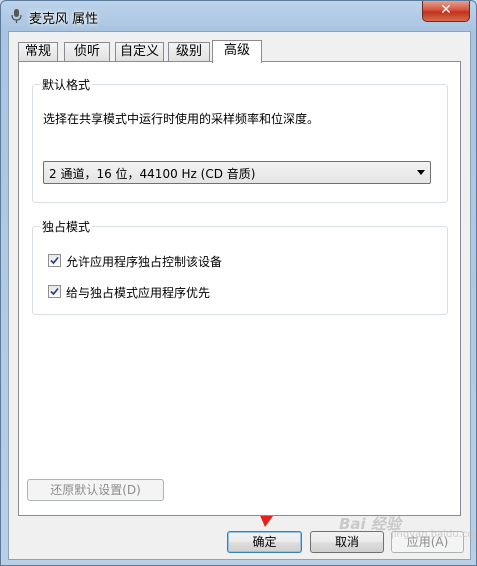 This screenshot has height=566, width=477. Describe the element at coordinates (16, 16) in the screenshot. I see `microphone-icon` at that location.